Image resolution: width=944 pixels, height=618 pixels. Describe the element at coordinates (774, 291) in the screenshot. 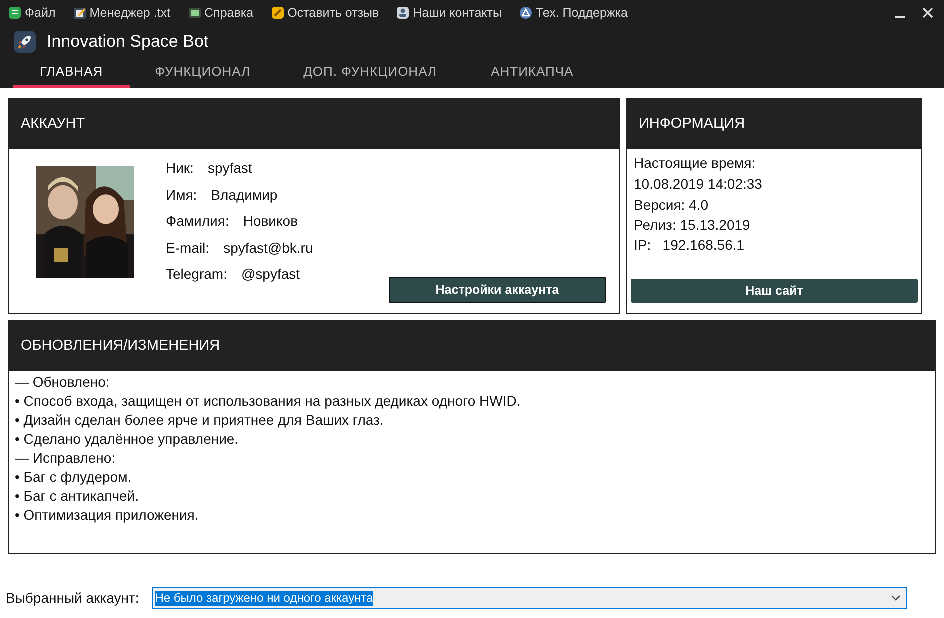

I see `website-button: Наш сайт` at that location.